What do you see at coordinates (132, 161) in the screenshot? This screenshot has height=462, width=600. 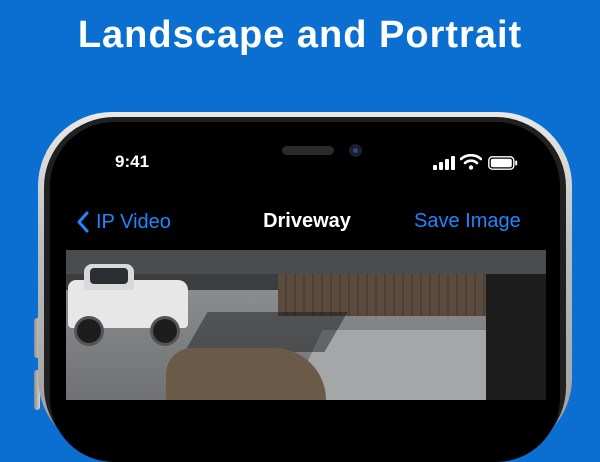 I see `status-time: 9:41` at bounding box center [132, 161].